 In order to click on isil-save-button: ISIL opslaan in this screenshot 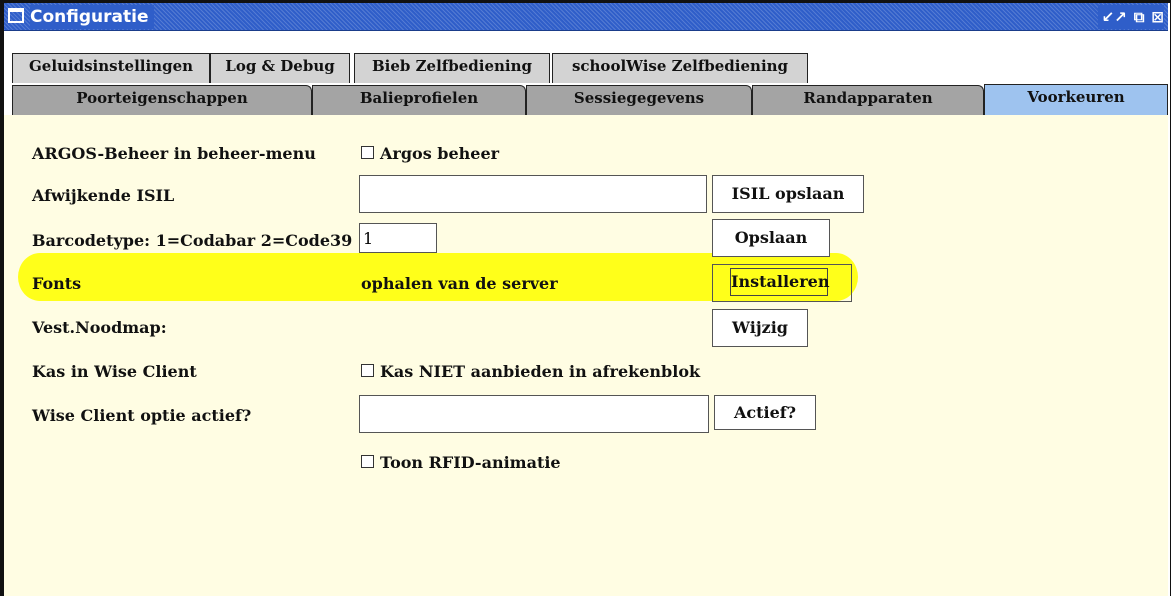, I will do `click(788, 194)`.